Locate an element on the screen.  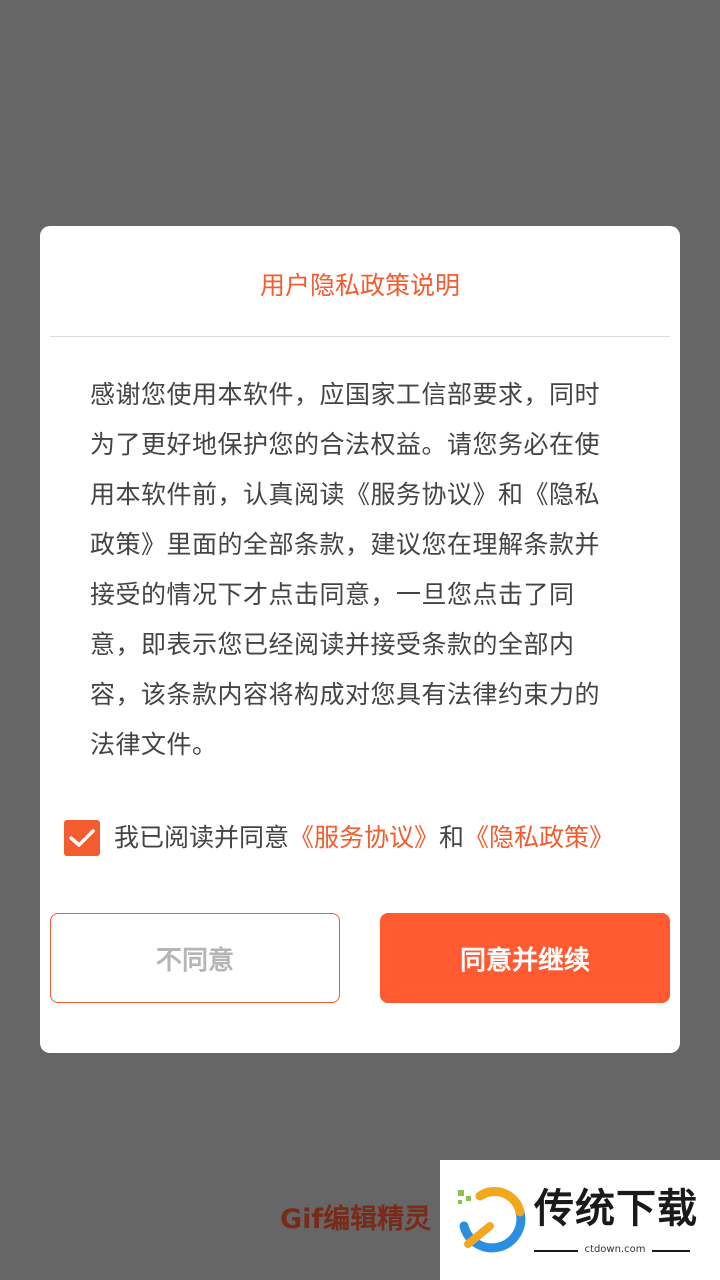
dialog-title: 用户隐私政策说明 is located at coordinates (359, 285).